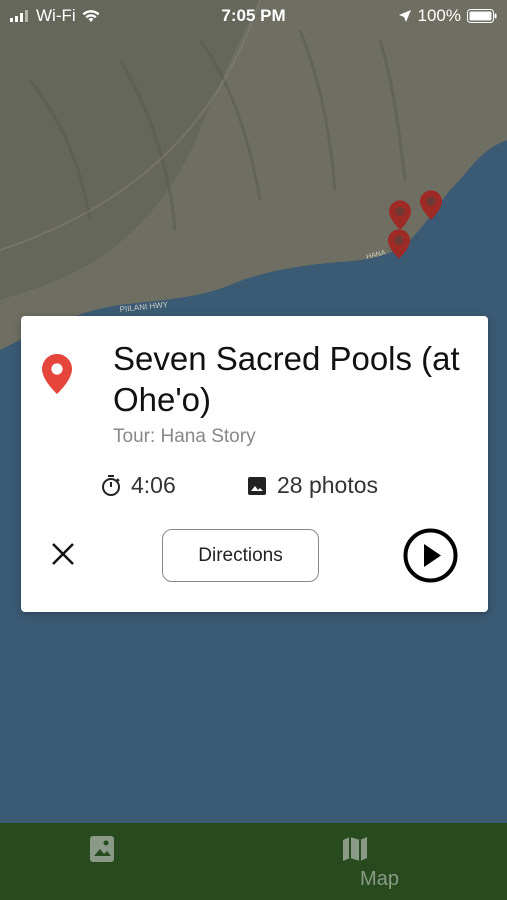 The image size is (507, 900). What do you see at coordinates (379, 879) in the screenshot?
I see `tab-map-label: Map` at bounding box center [379, 879].